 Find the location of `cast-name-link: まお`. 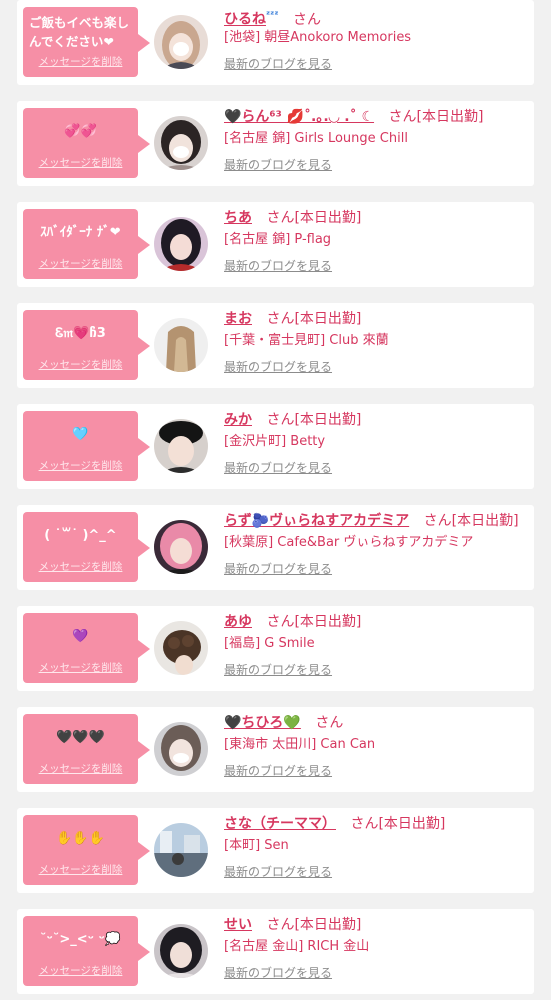

cast-name-link: まお is located at coordinates (238, 319).